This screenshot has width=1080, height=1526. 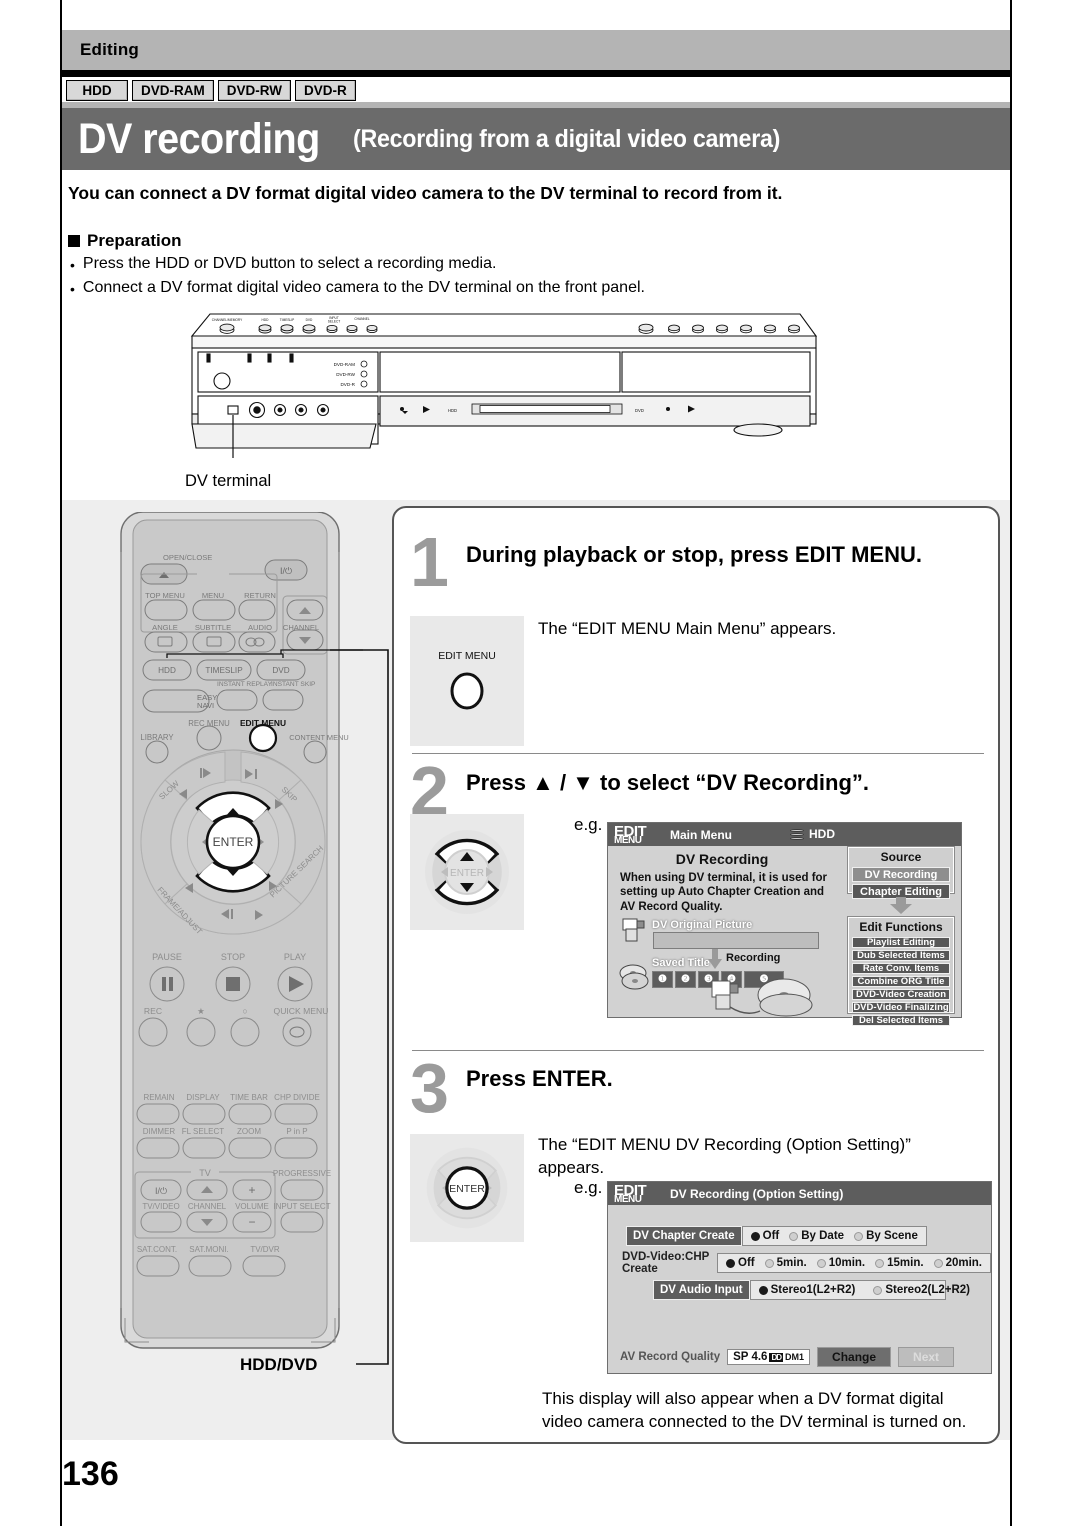 I want to click on change-button: Change, so click(x=854, y=1357).